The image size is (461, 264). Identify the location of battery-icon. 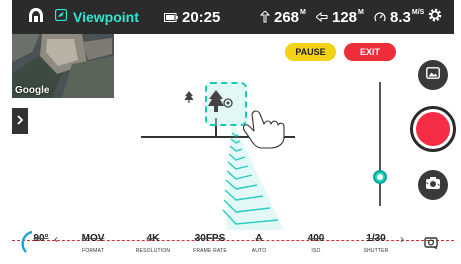
(171, 17).